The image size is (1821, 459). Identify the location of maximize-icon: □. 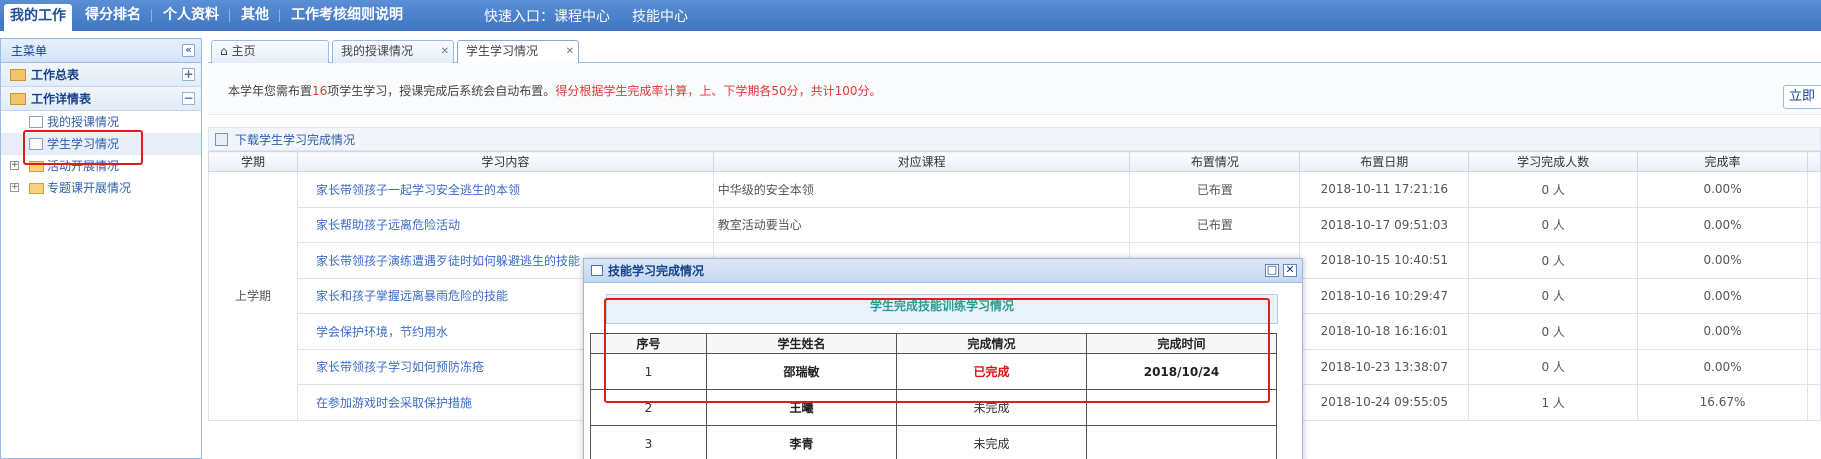
(1272, 270).